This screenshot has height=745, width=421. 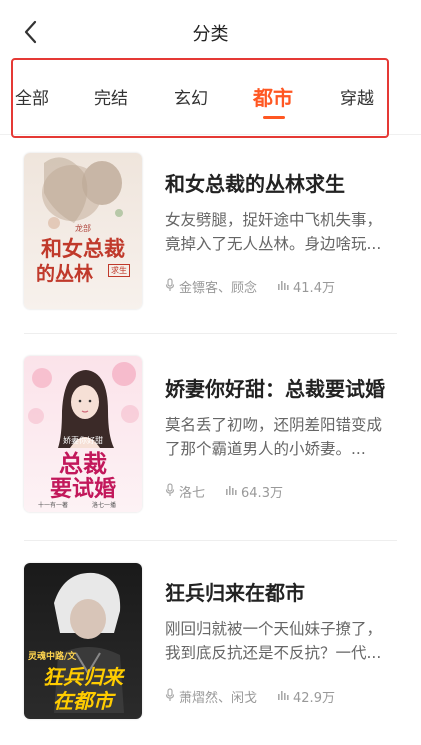 What do you see at coordinates (274, 220) in the screenshot?
I see `description-line: 女友劈腿，捉奸途中飞机失事，` at bounding box center [274, 220].